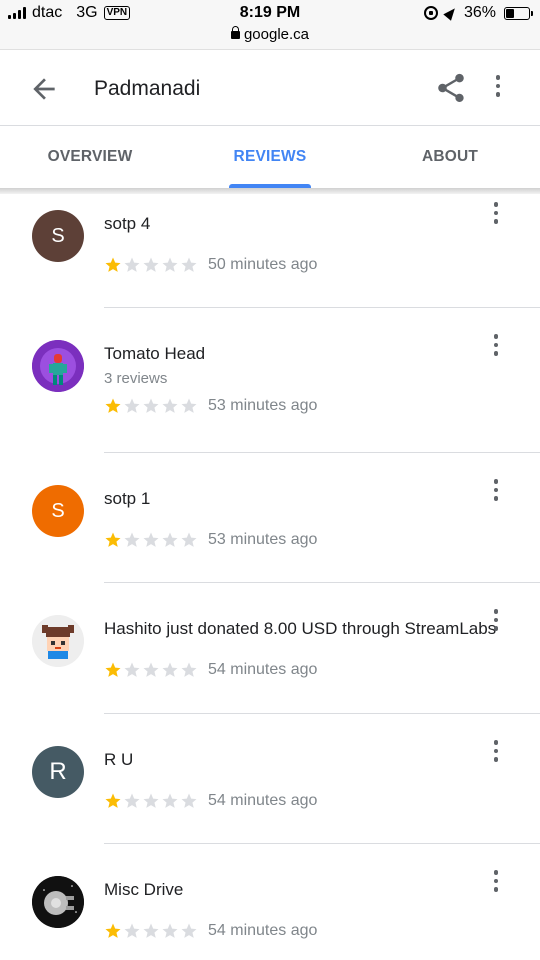 The image size is (540, 960). I want to click on lock-icon, so click(235, 32).